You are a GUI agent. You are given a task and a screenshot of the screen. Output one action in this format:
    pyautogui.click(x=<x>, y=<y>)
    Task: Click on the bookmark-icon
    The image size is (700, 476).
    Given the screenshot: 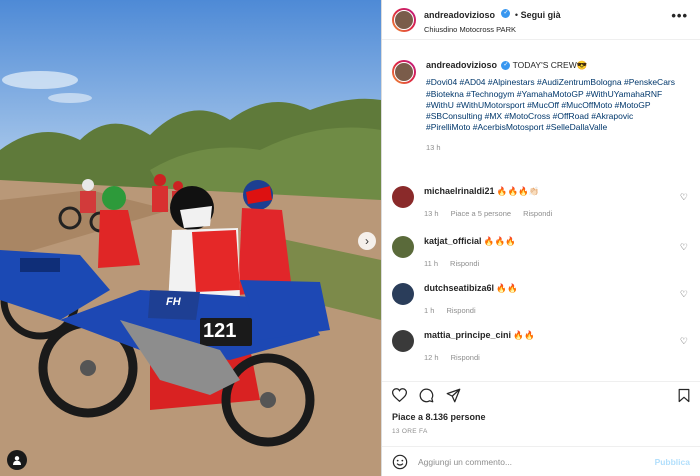 What is the action you would take?
    pyautogui.click(x=684, y=395)
    